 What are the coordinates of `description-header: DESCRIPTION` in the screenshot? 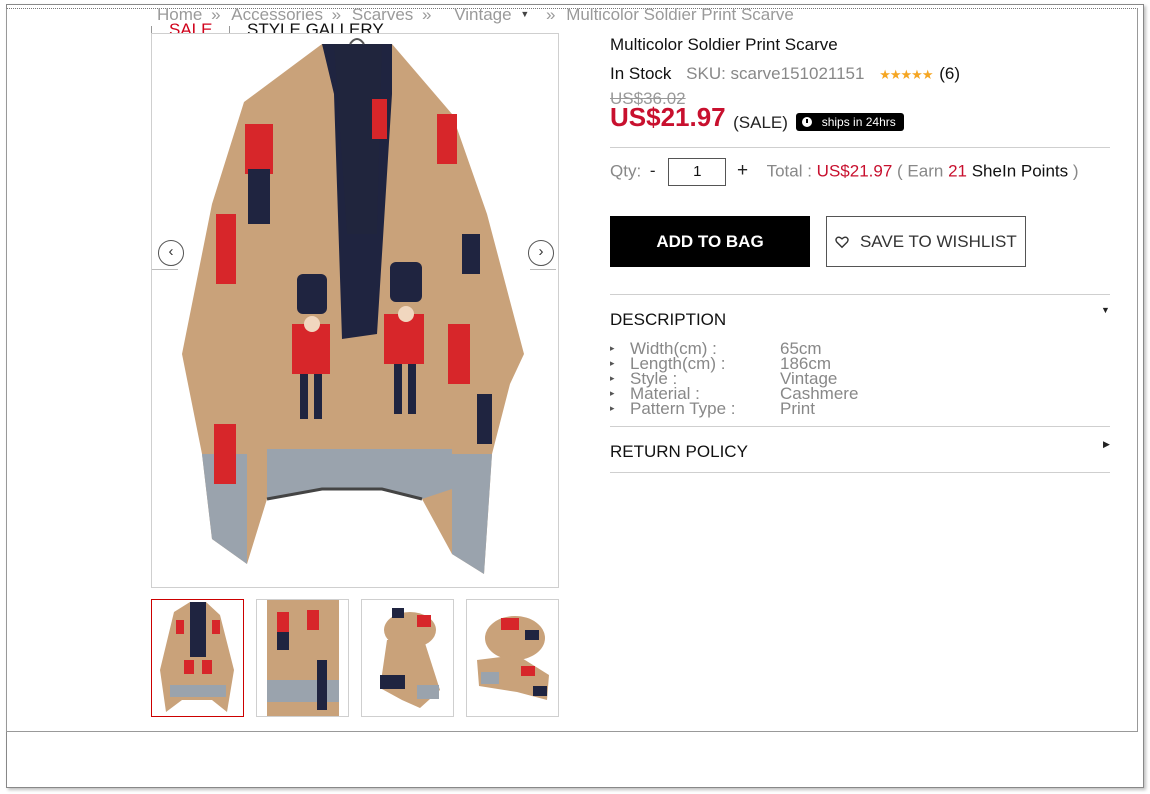 It's located at (668, 320).